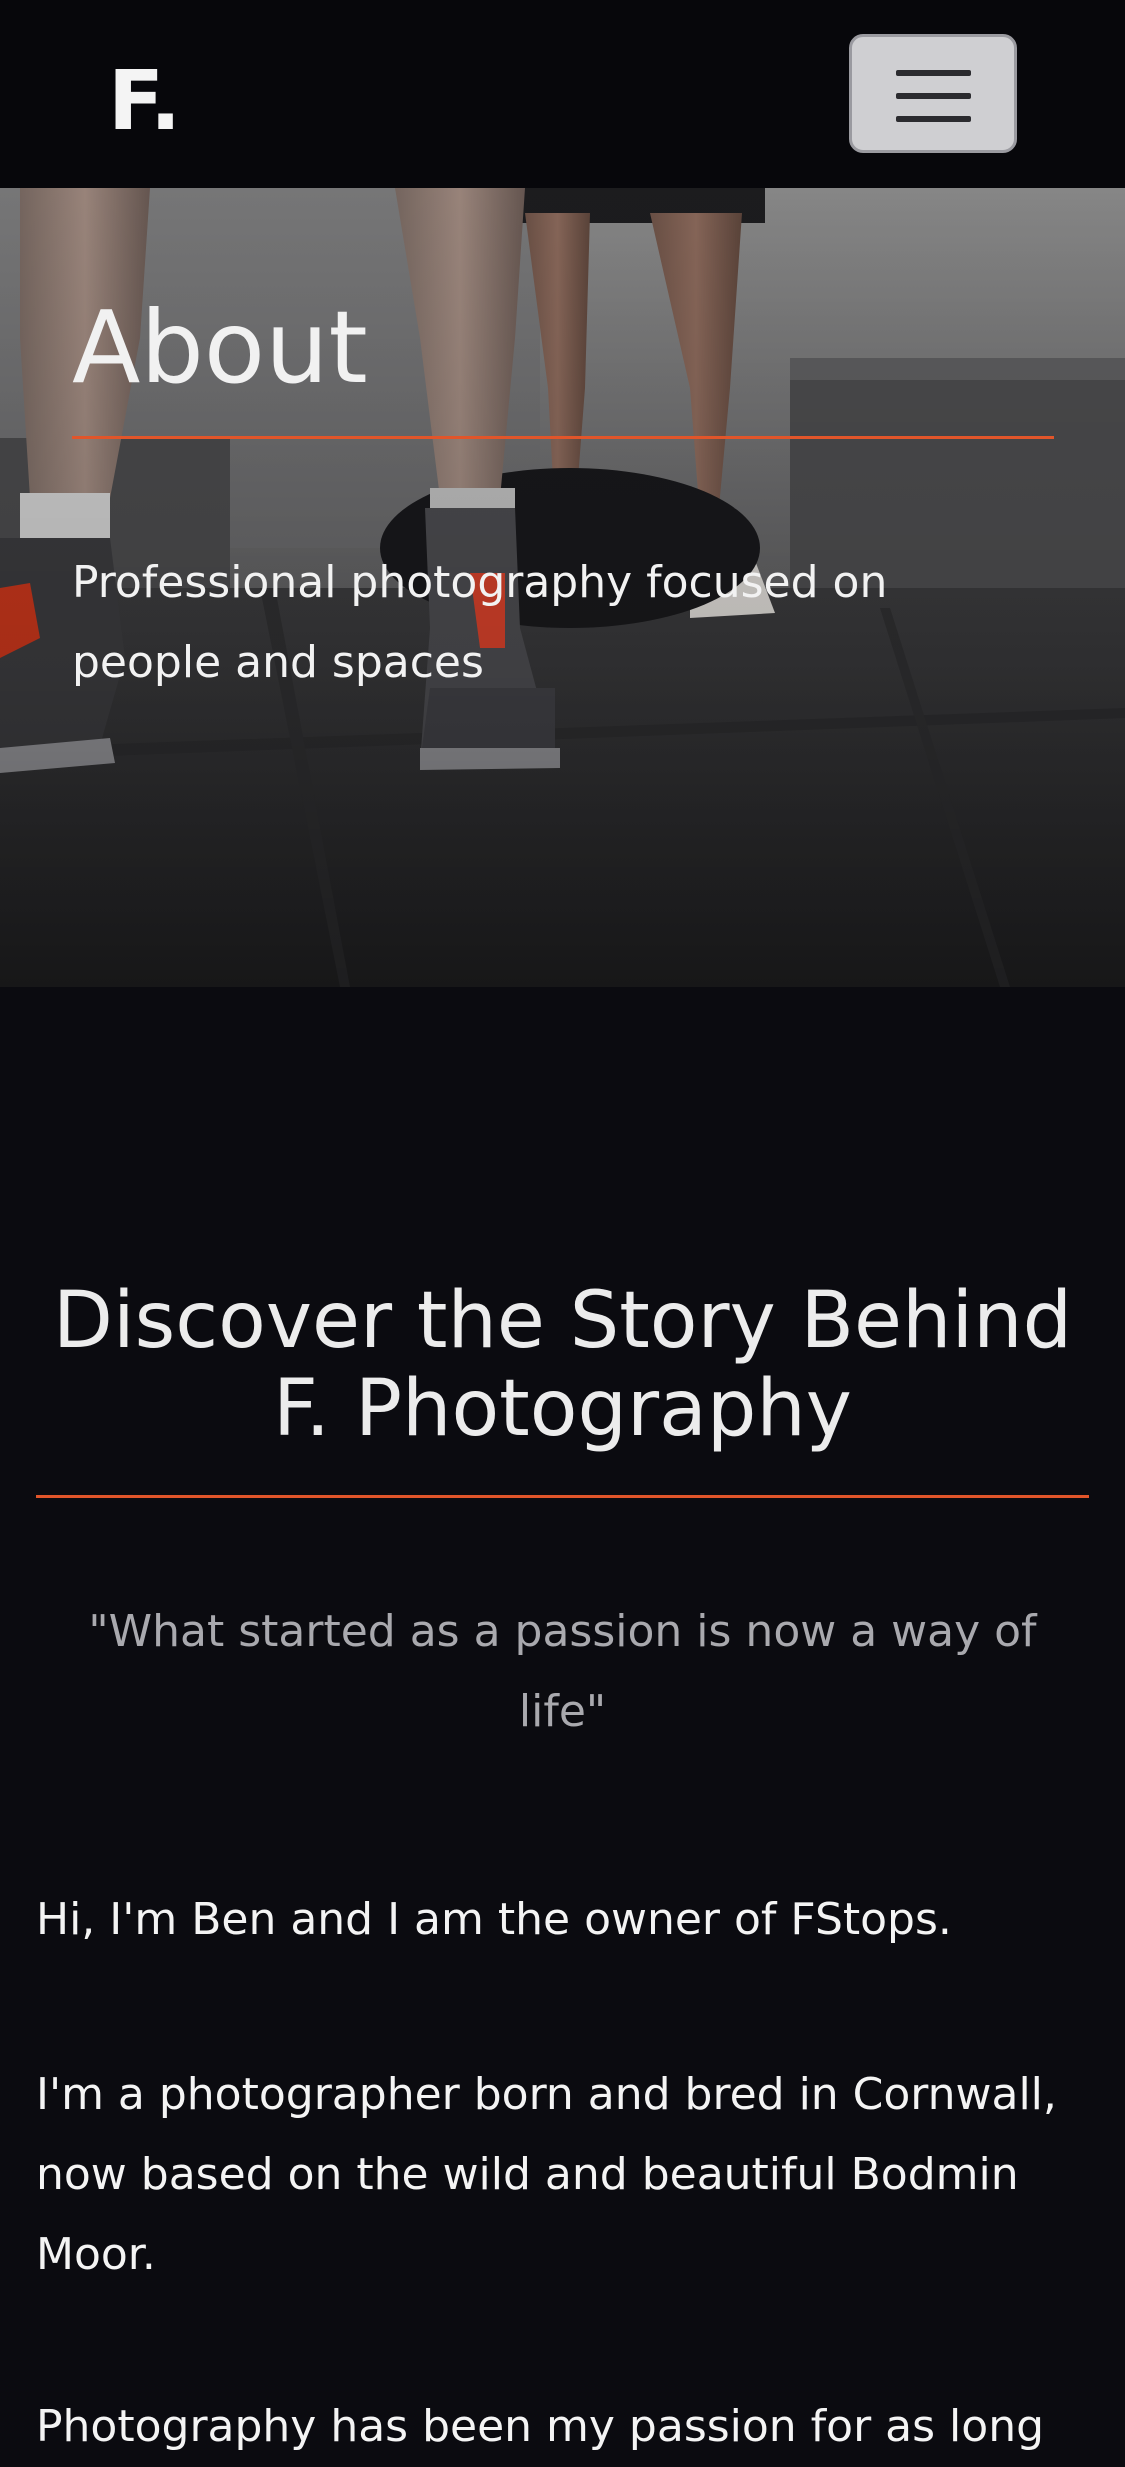 The height and width of the screenshot is (2467, 1125). What do you see at coordinates (563, 437) in the screenshot?
I see `hero-divider` at bounding box center [563, 437].